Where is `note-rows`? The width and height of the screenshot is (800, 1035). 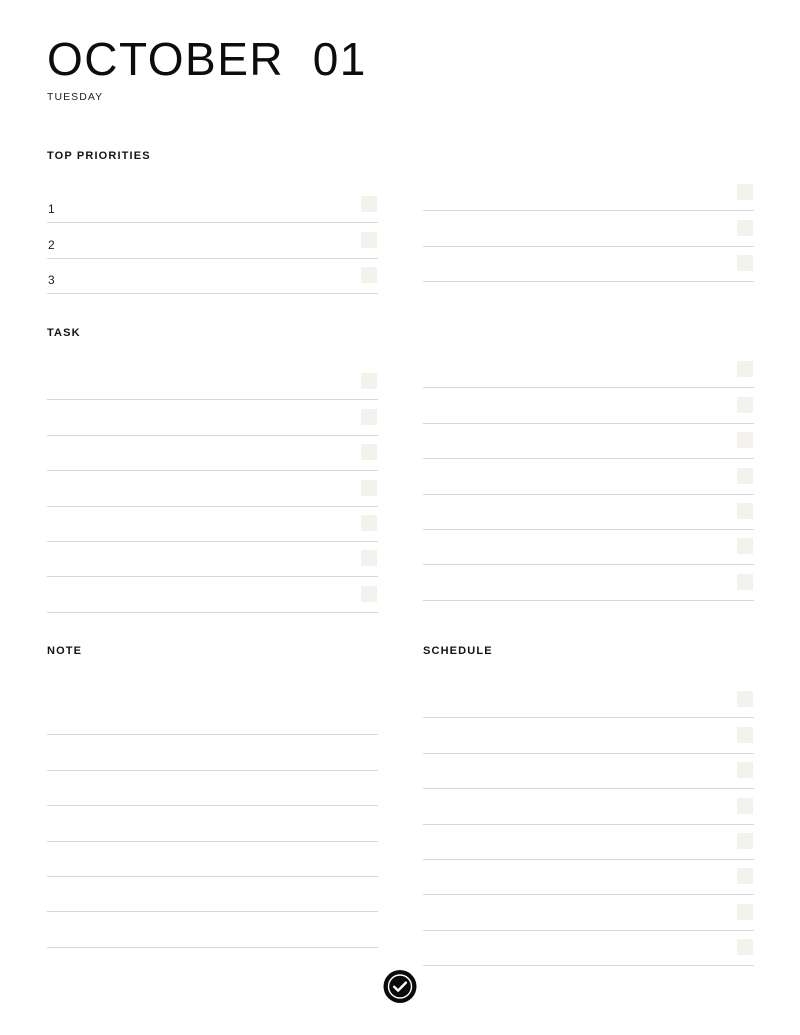
note-rows is located at coordinates (212, 824).